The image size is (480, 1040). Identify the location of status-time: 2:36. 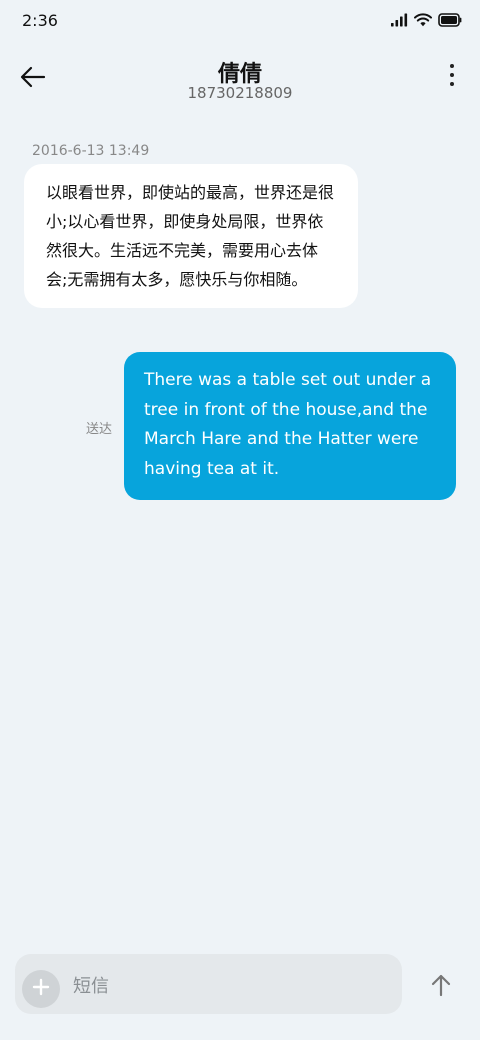
(40, 20).